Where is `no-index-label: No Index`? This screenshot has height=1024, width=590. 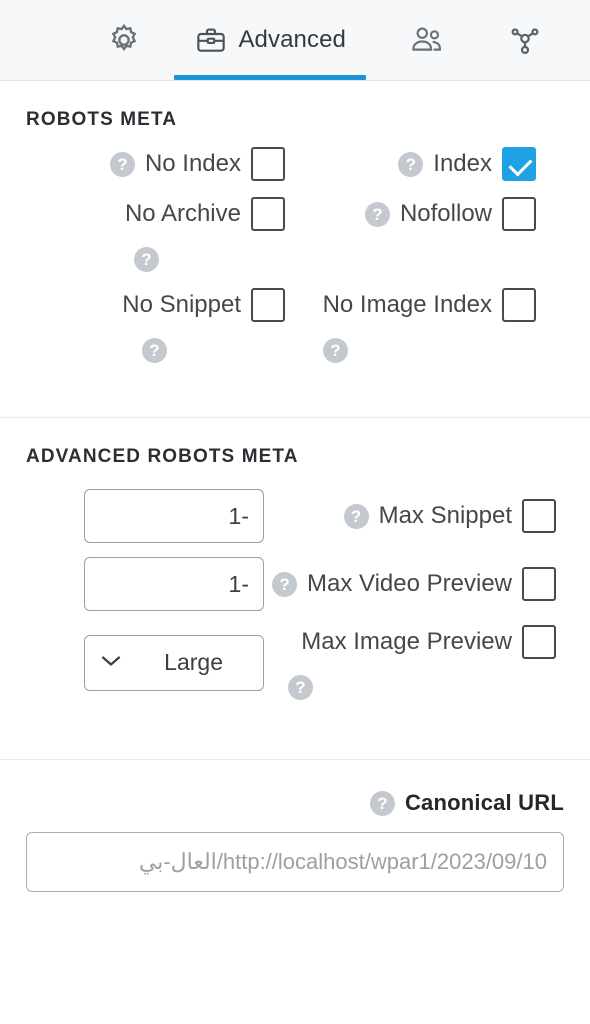 no-index-label: No Index is located at coordinates (192, 163).